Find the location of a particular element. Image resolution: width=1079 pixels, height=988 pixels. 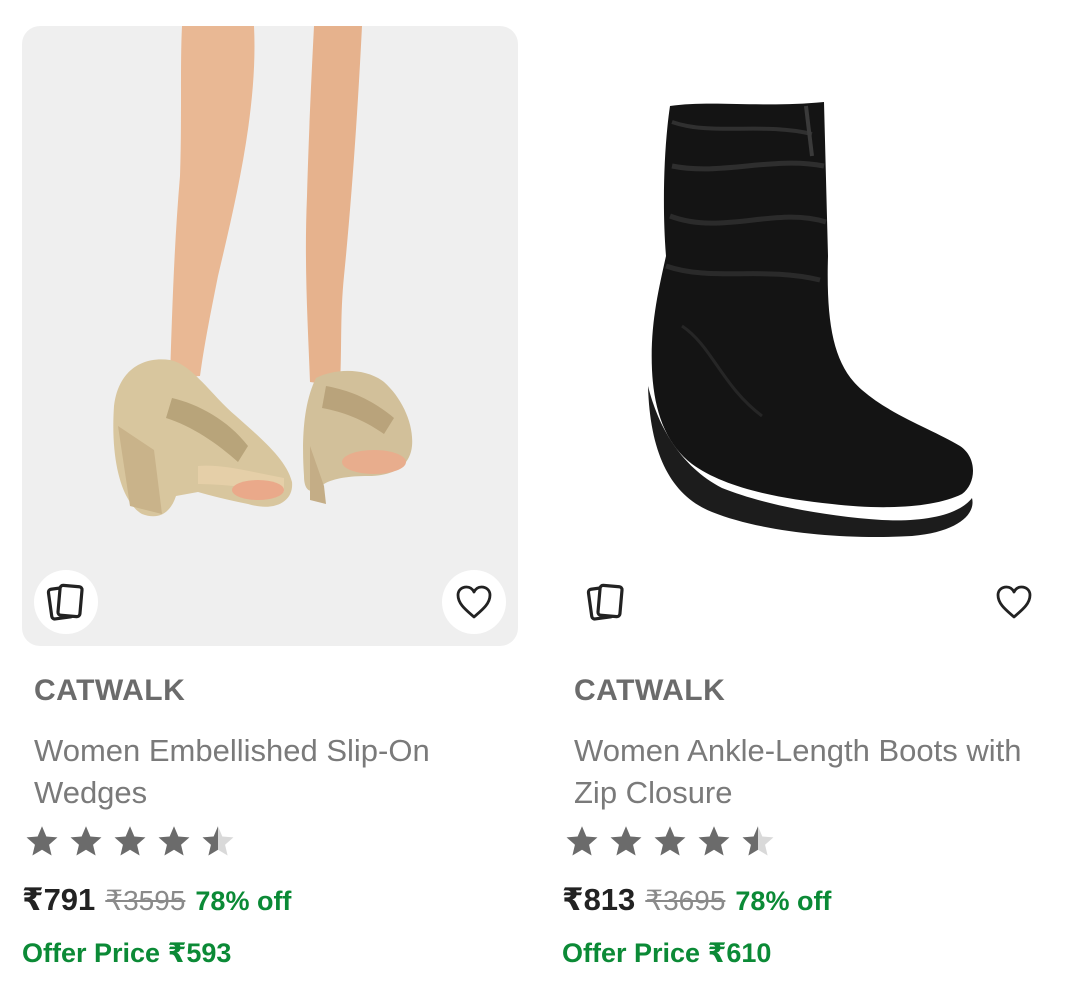

selling-price: ₹813 is located at coordinates (599, 899).